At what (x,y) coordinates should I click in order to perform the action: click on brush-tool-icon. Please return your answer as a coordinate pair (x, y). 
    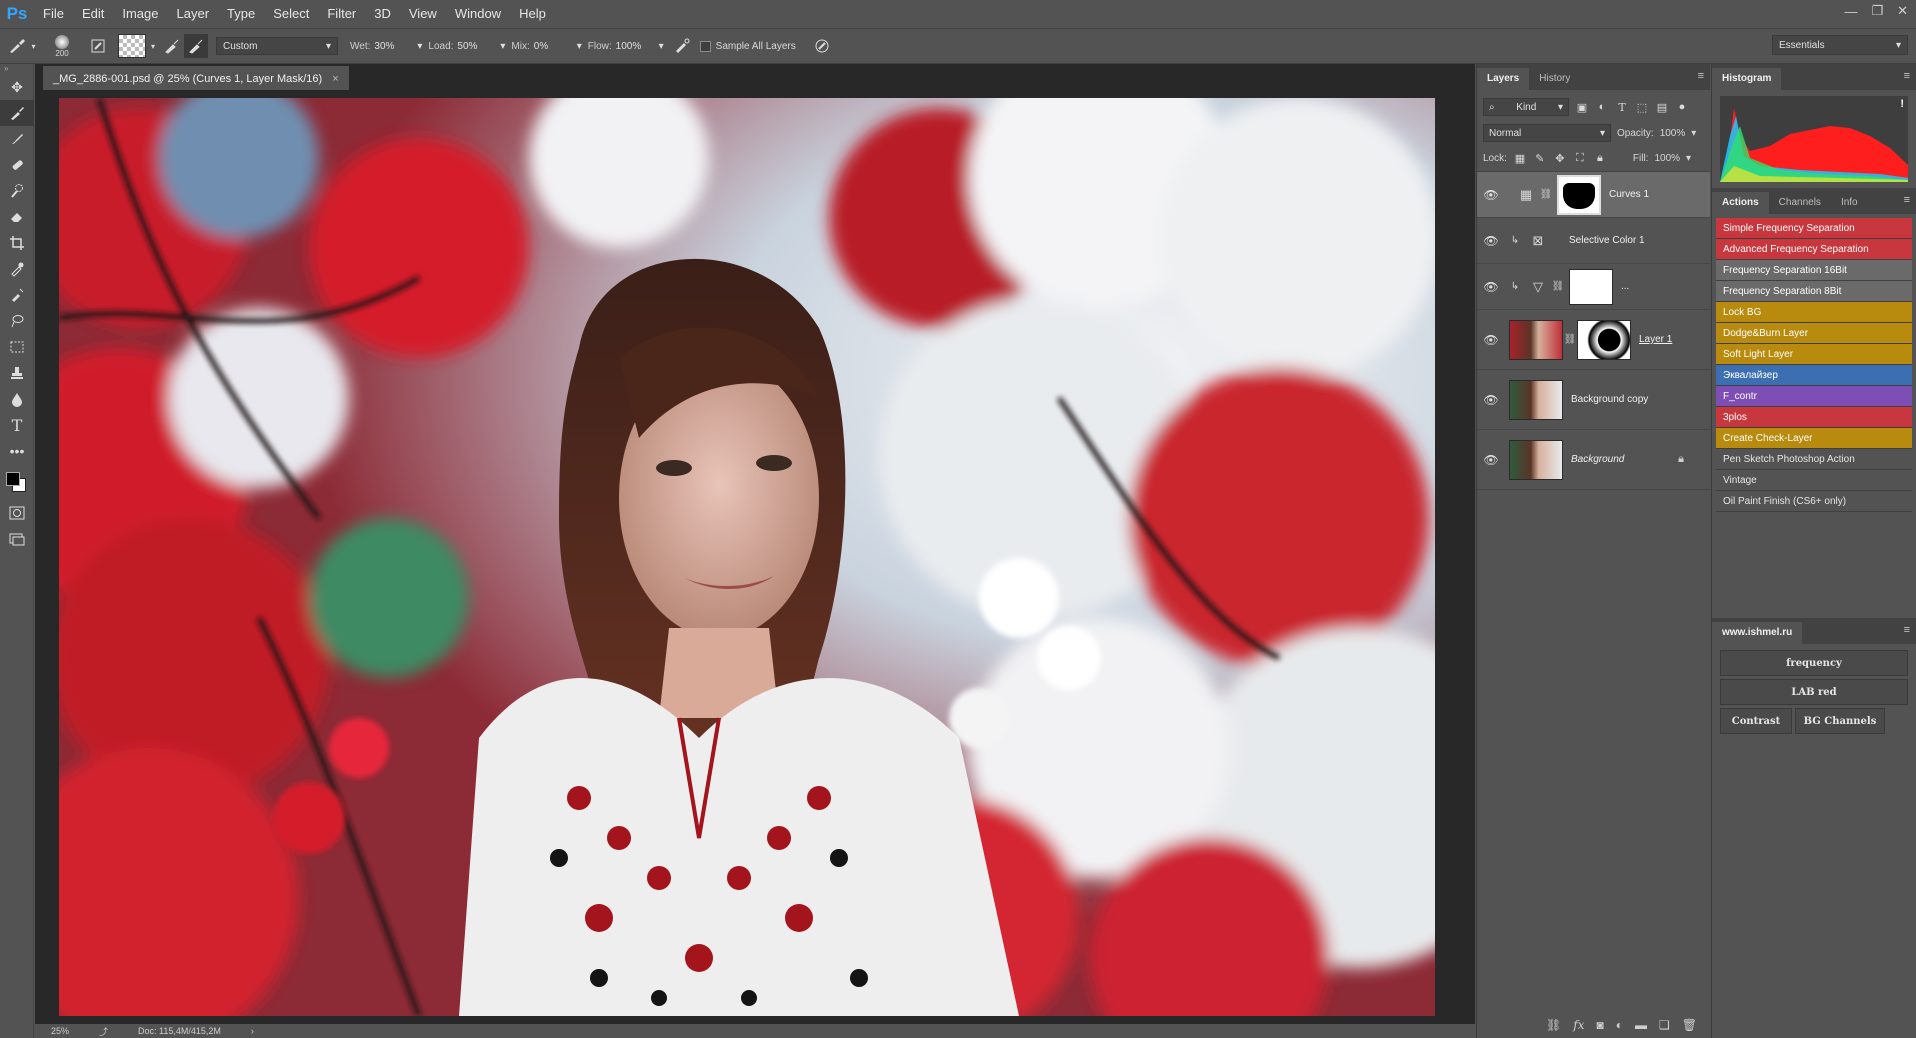
    Looking at the image, I should click on (17, 139).